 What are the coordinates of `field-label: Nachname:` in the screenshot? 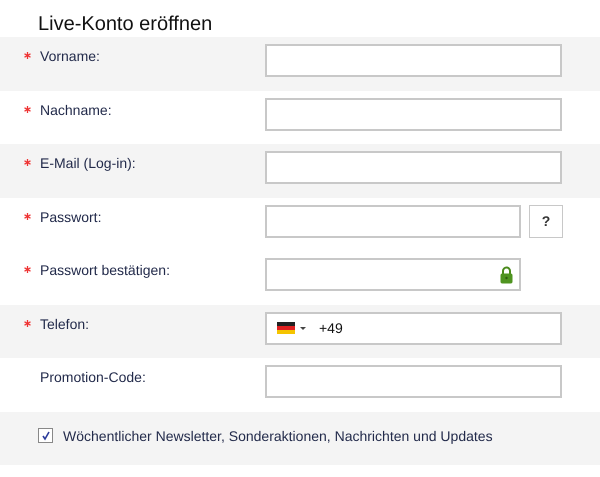 It's located at (76, 110).